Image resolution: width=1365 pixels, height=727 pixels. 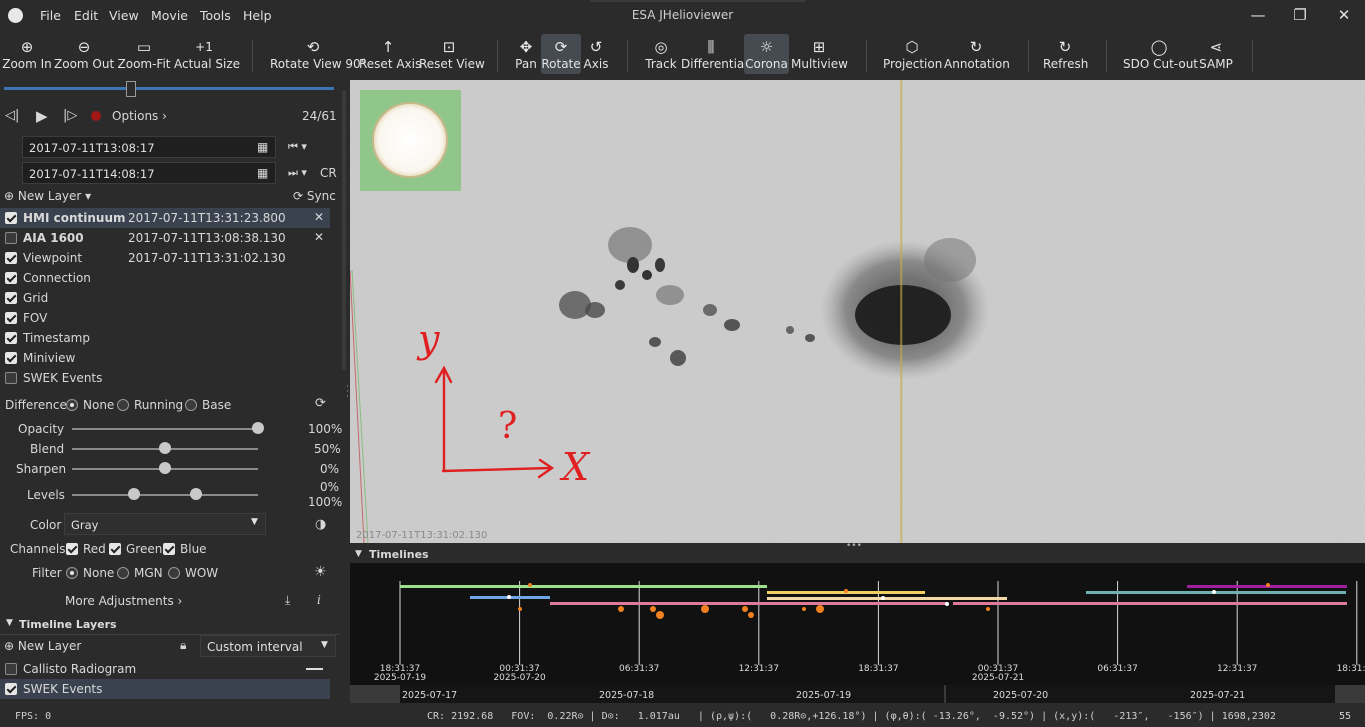 What do you see at coordinates (72, 405) in the screenshot?
I see `difference-none-radio` at bounding box center [72, 405].